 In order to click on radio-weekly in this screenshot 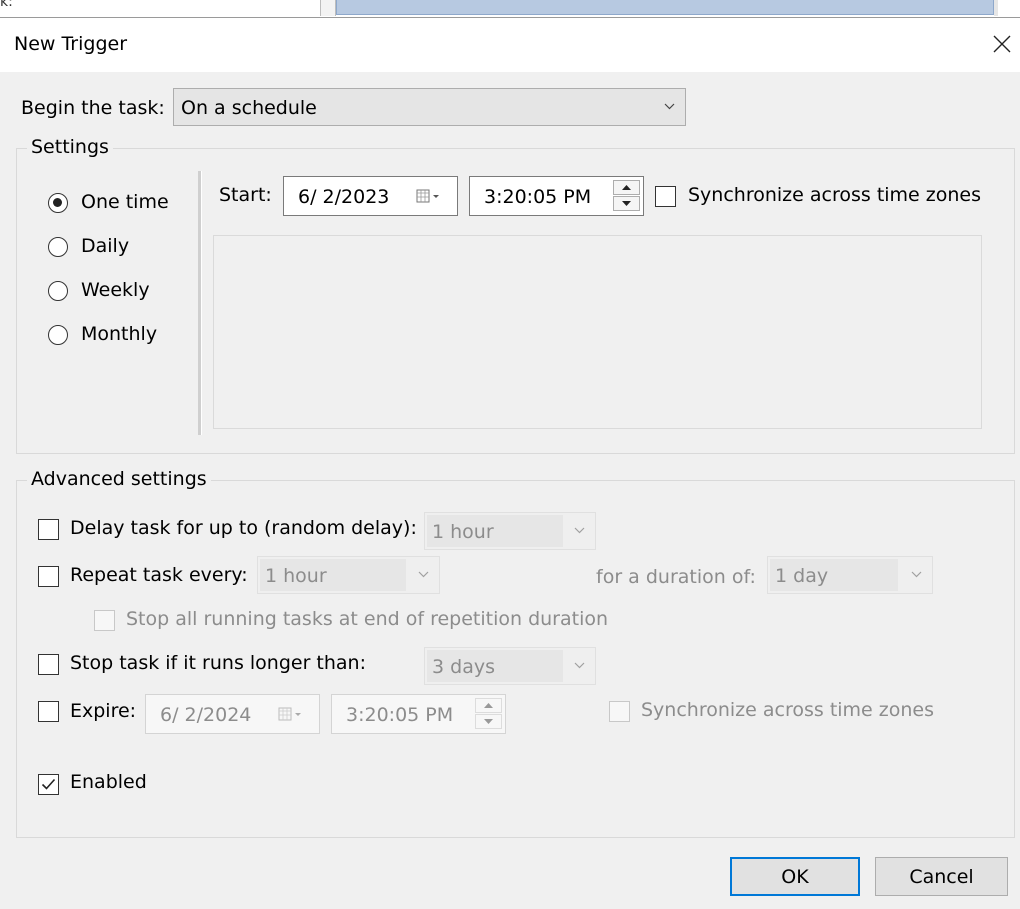, I will do `click(58, 291)`.